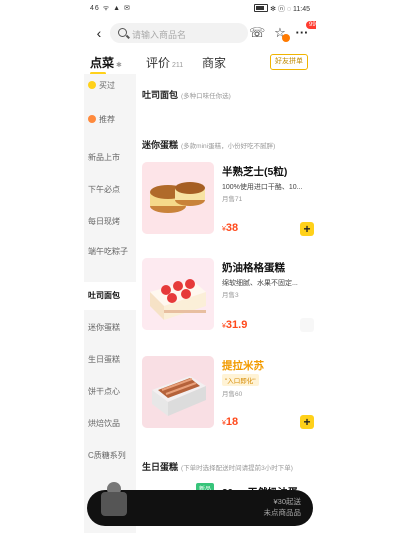 The image size is (400, 533). Describe the element at coordinates (107, 455) in the screenshot. I see `sidebar-item-label: C质糖系列` at that location.